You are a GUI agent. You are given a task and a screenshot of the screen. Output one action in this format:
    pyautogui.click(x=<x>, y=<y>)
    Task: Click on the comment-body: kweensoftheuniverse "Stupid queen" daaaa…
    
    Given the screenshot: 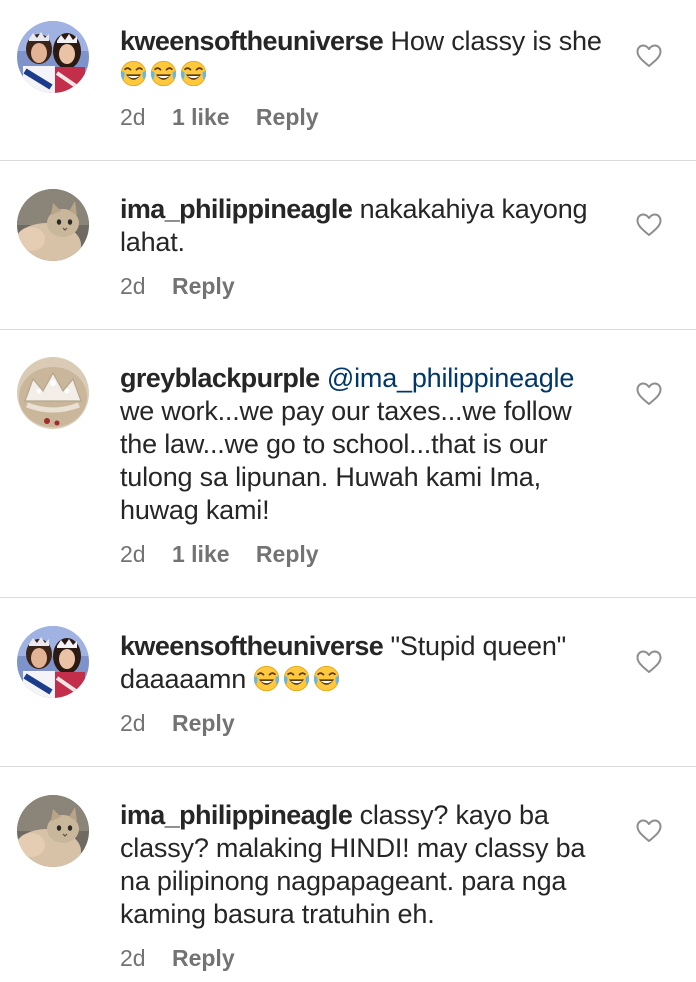 What is the action you would take?
    pyautogui.click(x=360, y=663)
    